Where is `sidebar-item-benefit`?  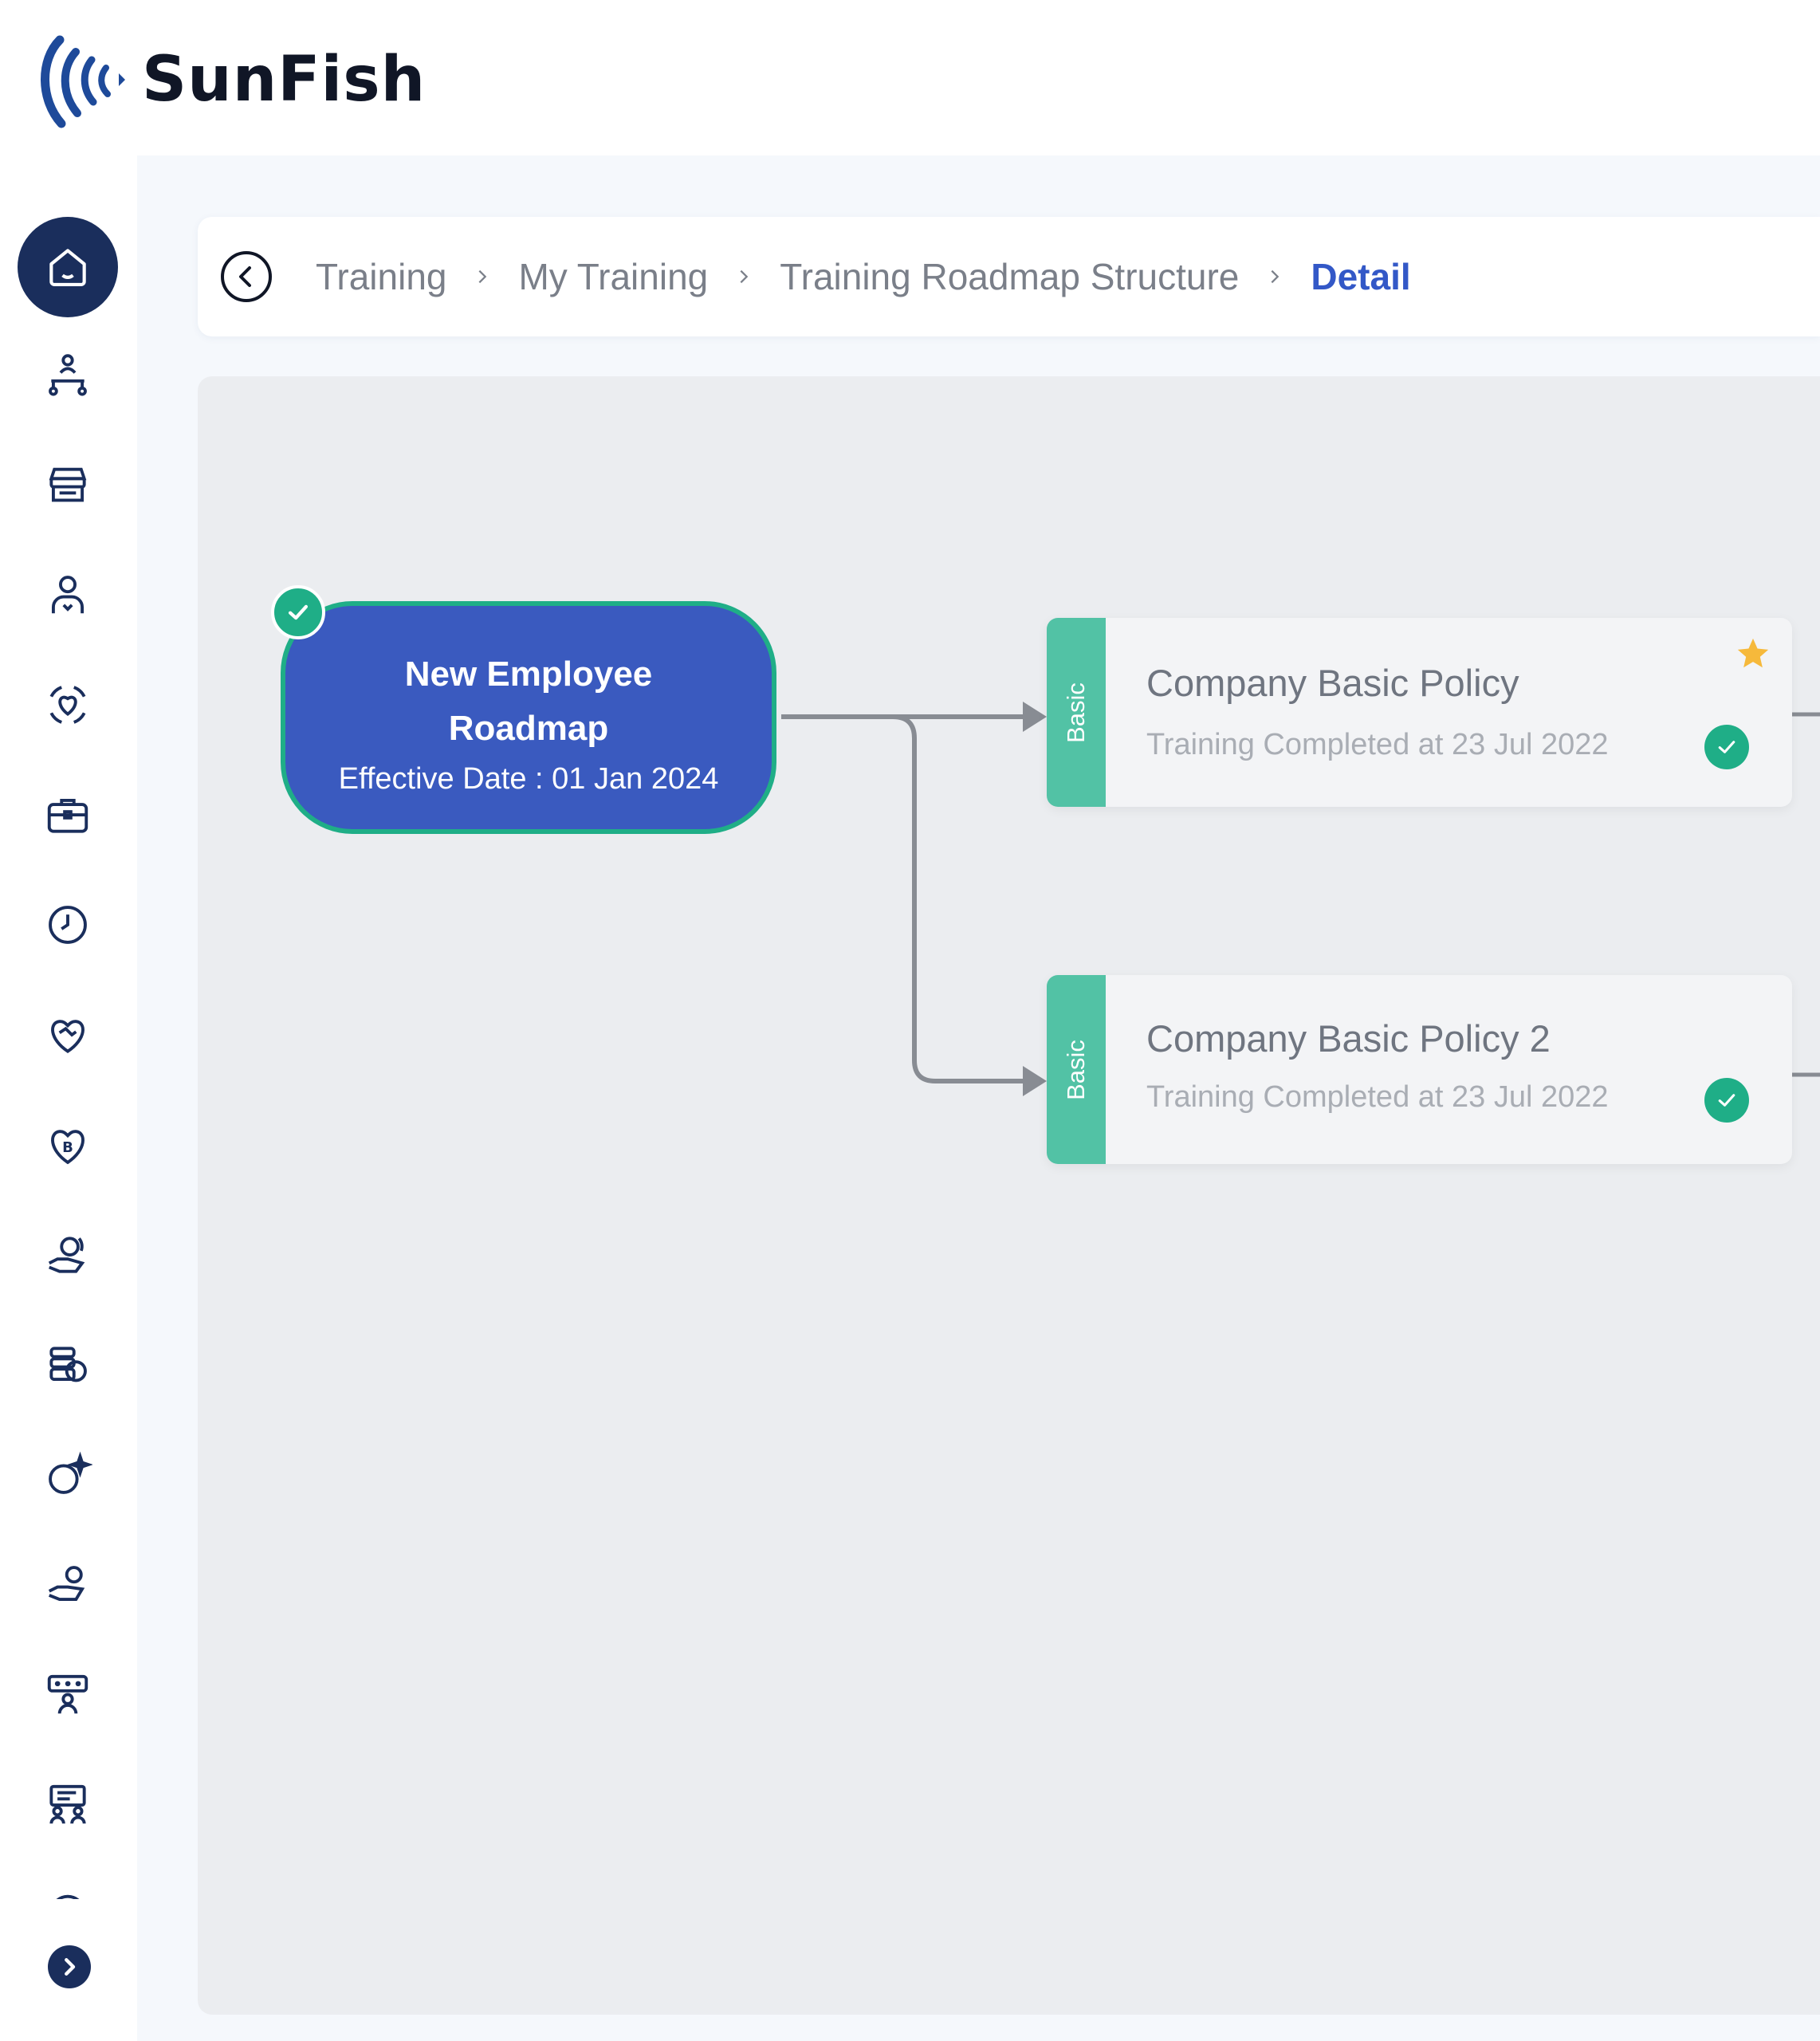 sidebar-item-benefit is located at coordinates (68, 1035).